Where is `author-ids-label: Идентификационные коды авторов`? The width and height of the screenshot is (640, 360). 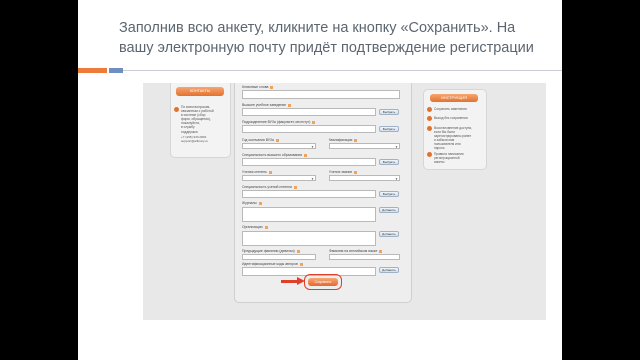 author-ids-label: Идентификационные коды авторов is located at coordinates (272, 264).